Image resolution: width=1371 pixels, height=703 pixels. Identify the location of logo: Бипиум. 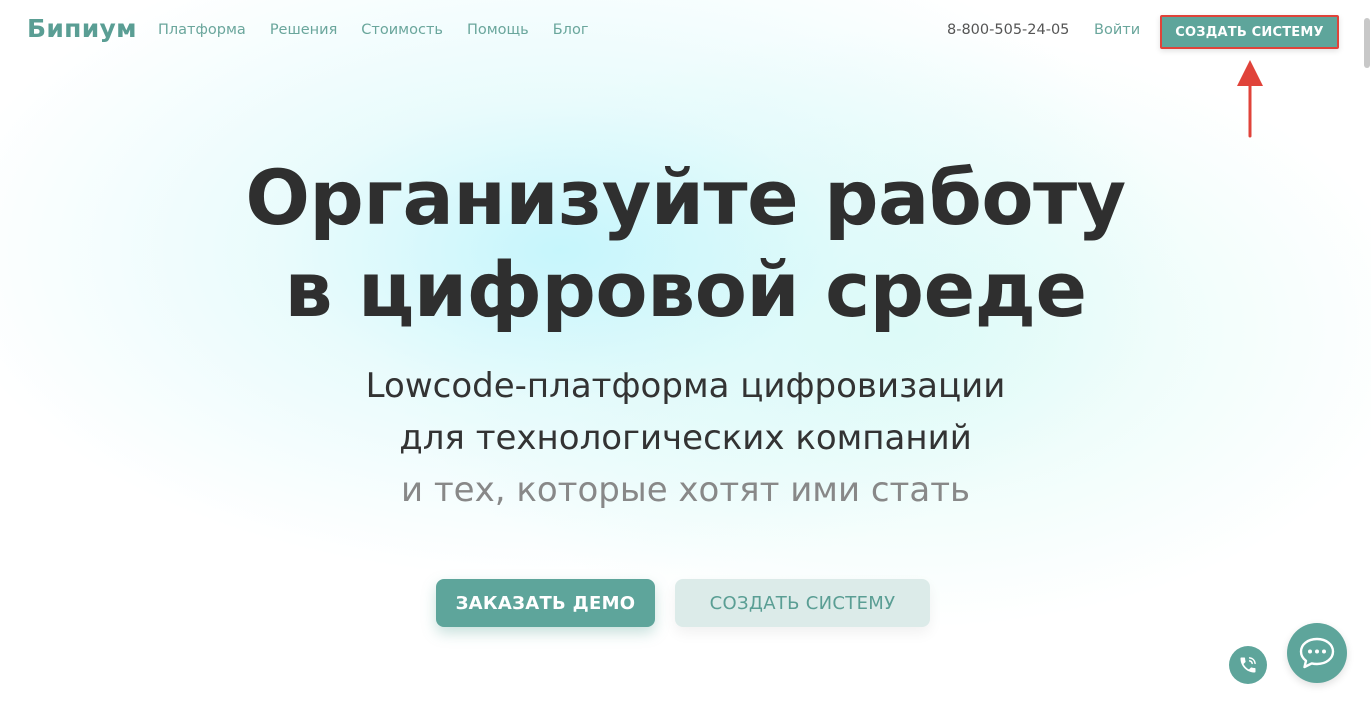
(82, 28).